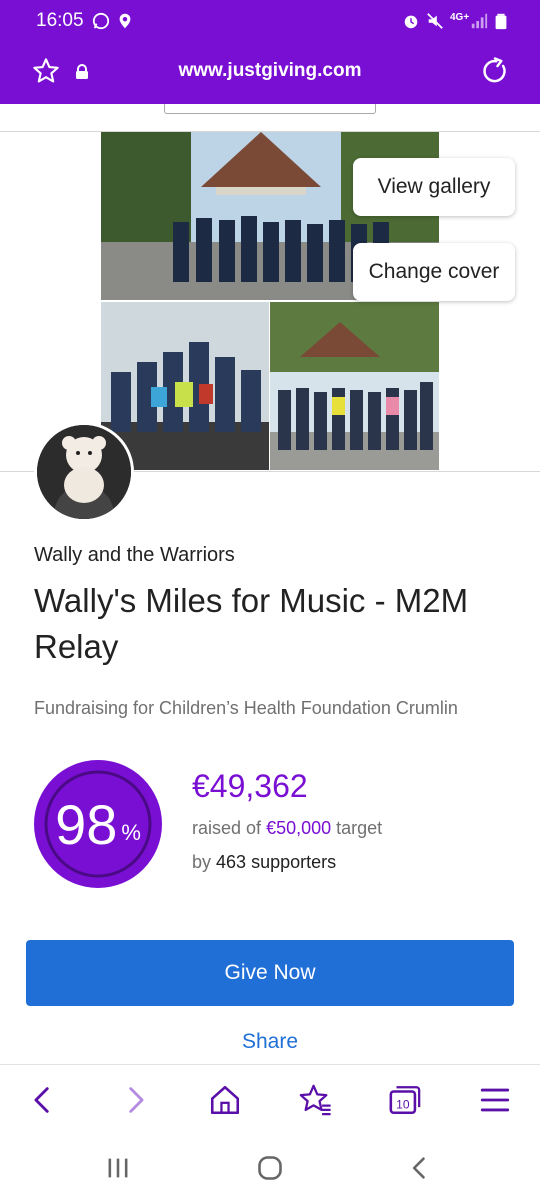  I want to click on team-name: Wally and the Warriors, so click(134, 555).